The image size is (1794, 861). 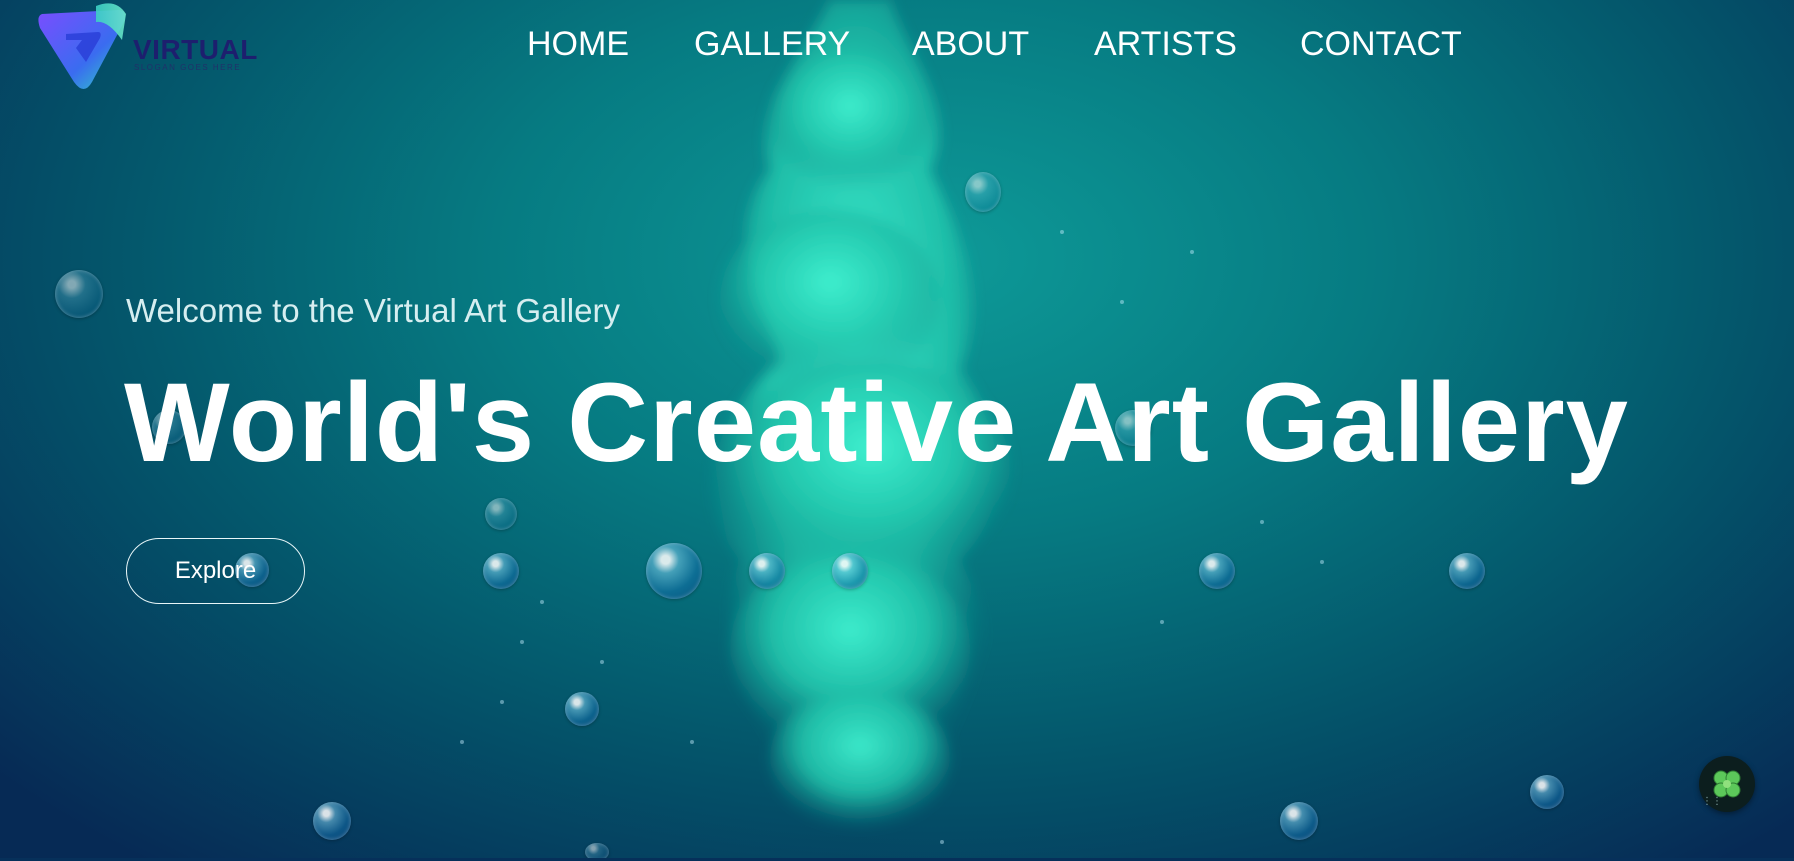 I want to click on nav-contact: CONTACT, so click(x=1381, y=44).